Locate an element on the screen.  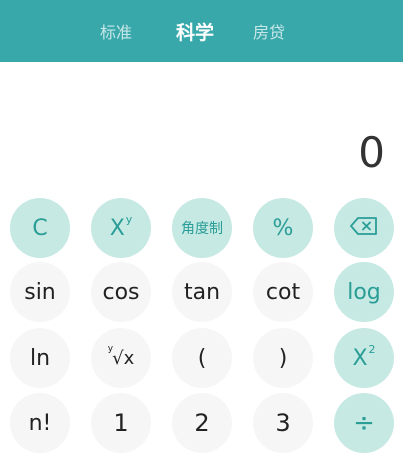
cot-button: cot is located at coordinates (283, 292).